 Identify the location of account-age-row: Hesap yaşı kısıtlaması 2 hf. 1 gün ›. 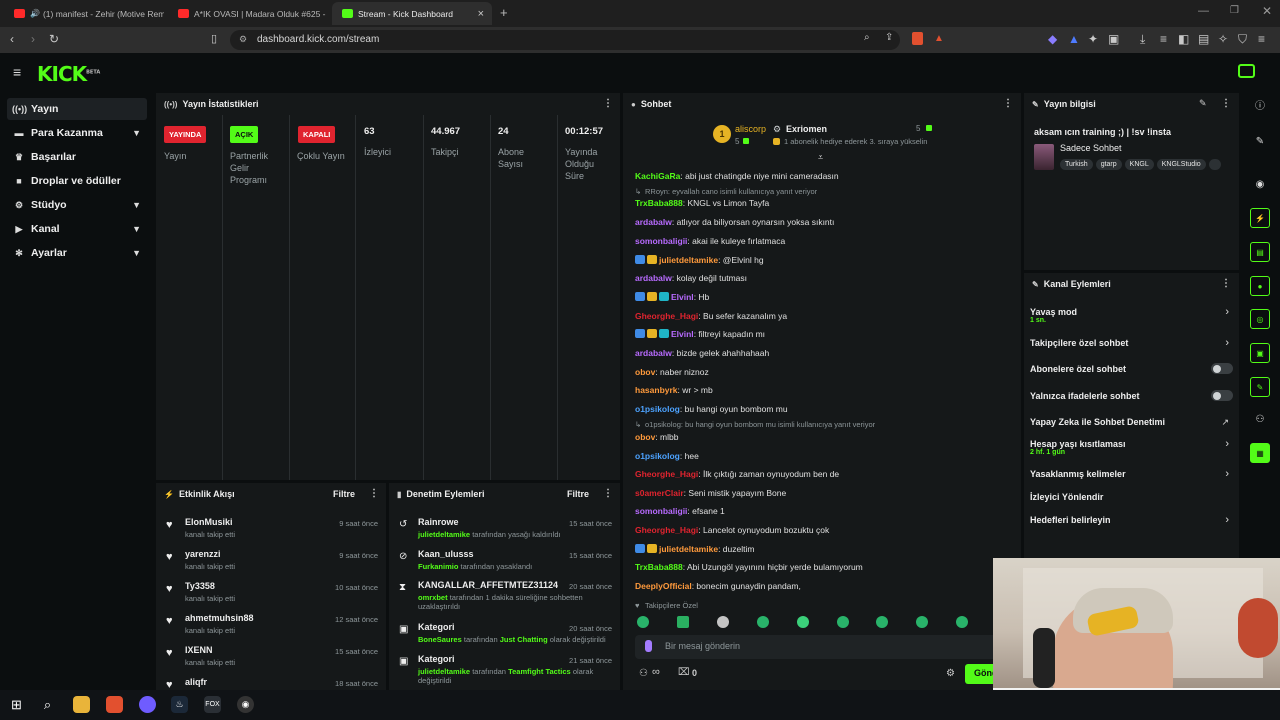
(1132, 448).